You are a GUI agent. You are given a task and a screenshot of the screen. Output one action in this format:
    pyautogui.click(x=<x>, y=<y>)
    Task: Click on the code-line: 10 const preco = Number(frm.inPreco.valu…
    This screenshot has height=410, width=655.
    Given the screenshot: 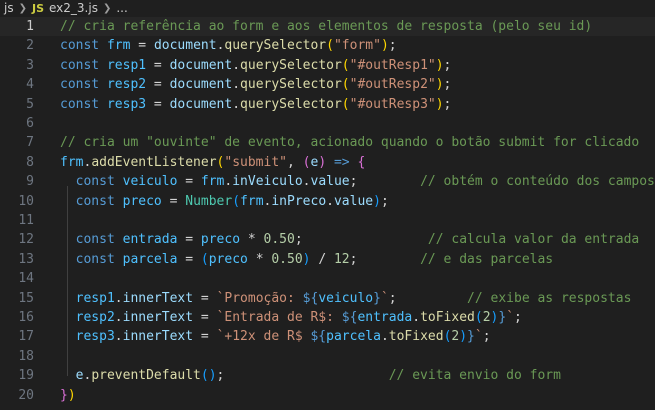 What is the action you would take?
    pyautogui.click(x=327, y=201)
    